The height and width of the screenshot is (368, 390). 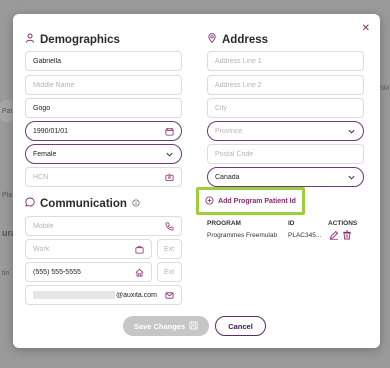 What do you see at coordinates (334, 235) in the screenshot?
I see `edit-icon` at bounding box center [334, 235].